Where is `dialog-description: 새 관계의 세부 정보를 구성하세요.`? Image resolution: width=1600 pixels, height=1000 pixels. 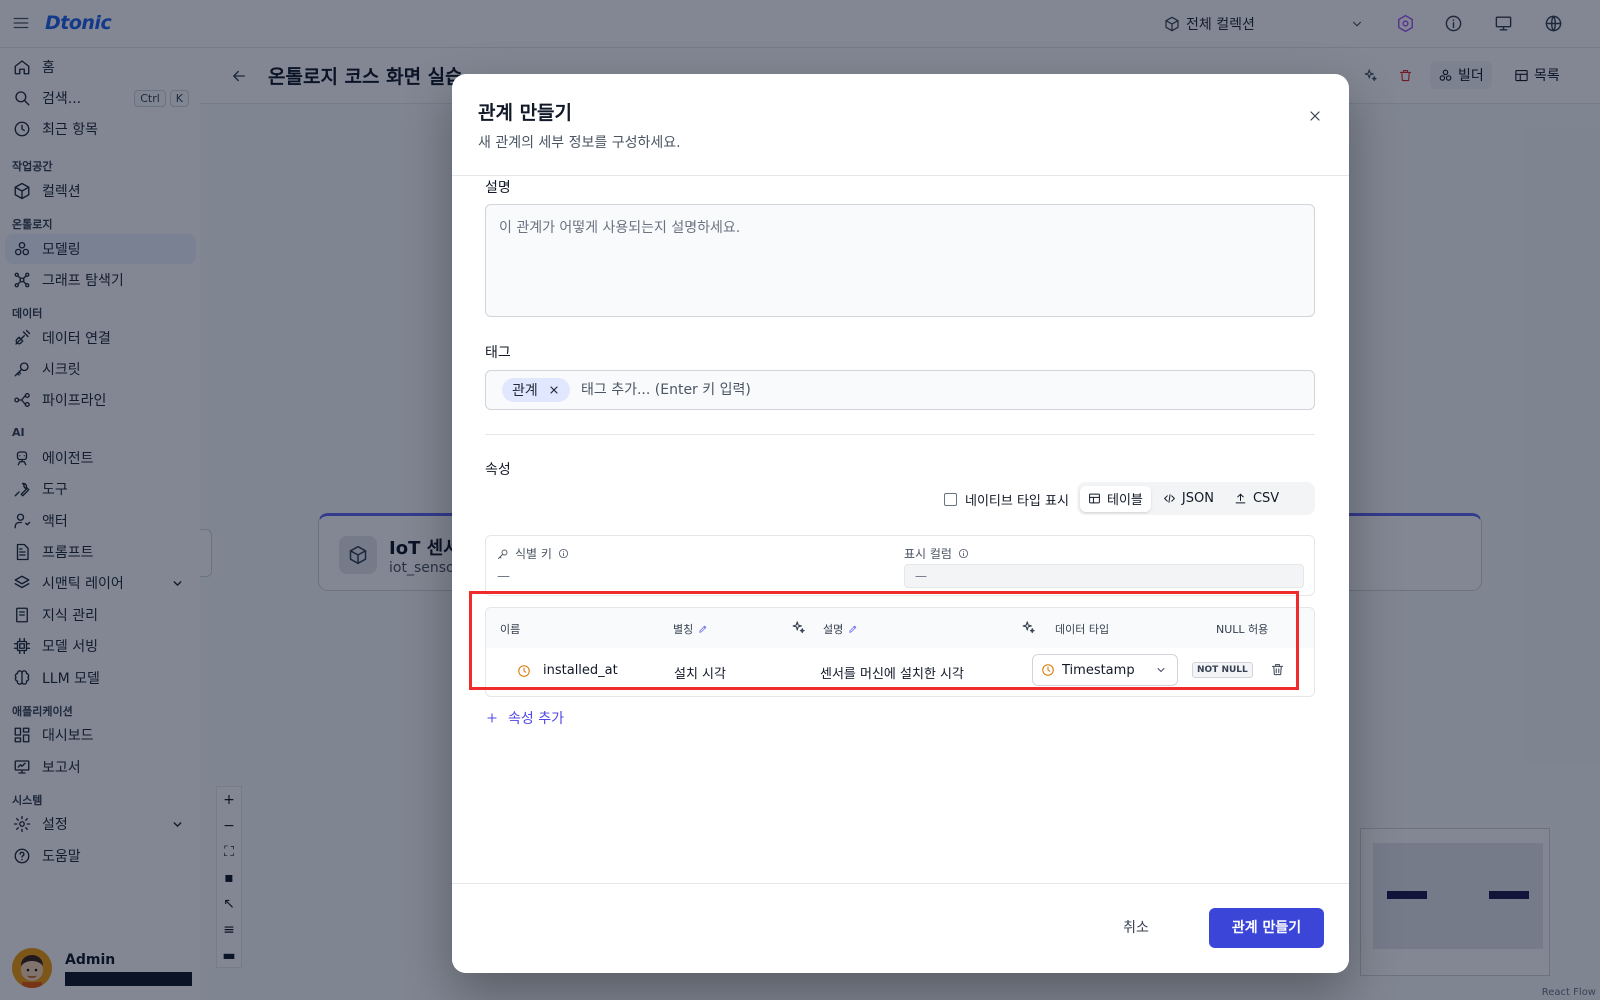
dialog-description: 새 관계의 세부 정보를 구성하세요. is located at coordinates (579, 143).